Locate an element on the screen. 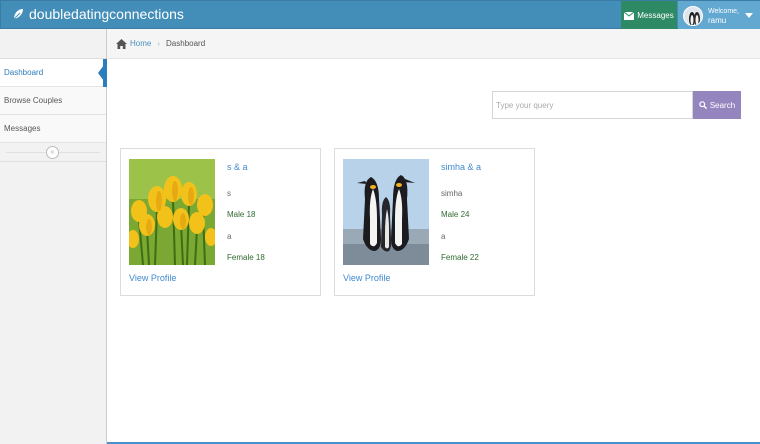 The height and width of the screenshot is (444, 760). person-name: s is located at coordinates (229, 193).